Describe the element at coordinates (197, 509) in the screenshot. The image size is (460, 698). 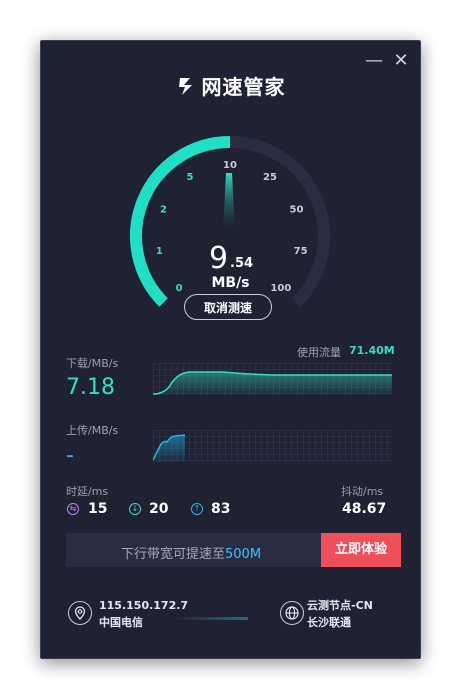
I see `upload-latency-icon: ↑` at that location.